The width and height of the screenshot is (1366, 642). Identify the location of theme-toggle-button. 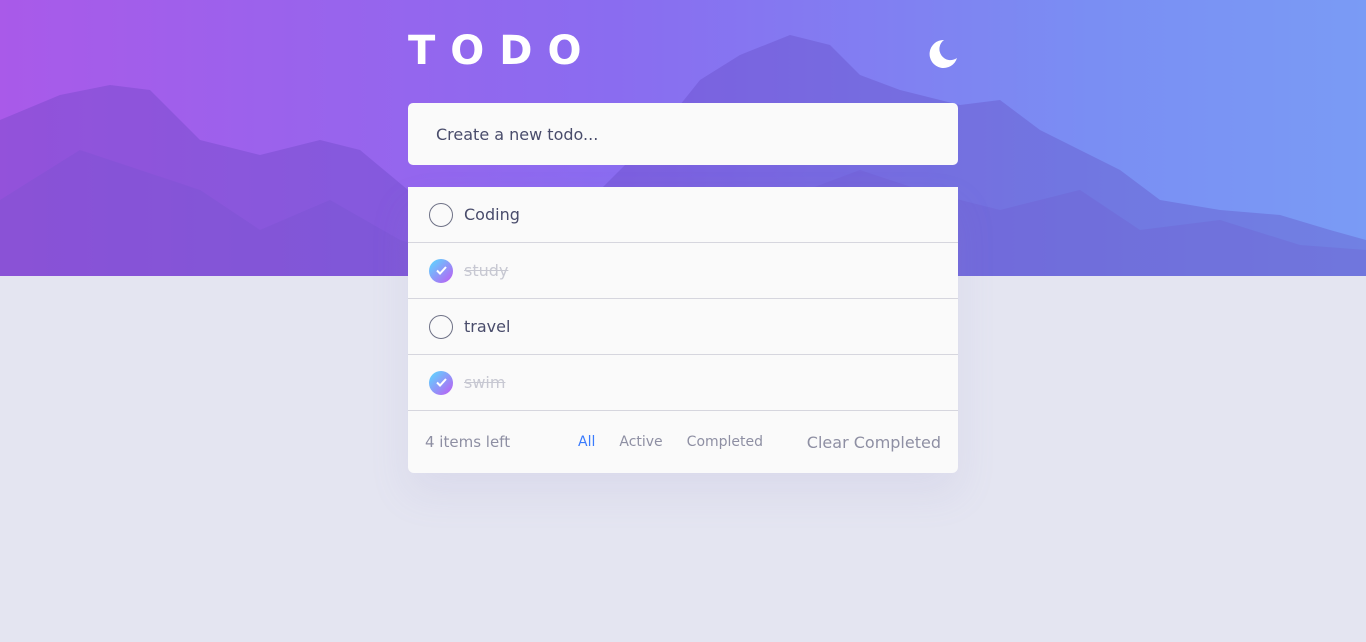
(942, 54).